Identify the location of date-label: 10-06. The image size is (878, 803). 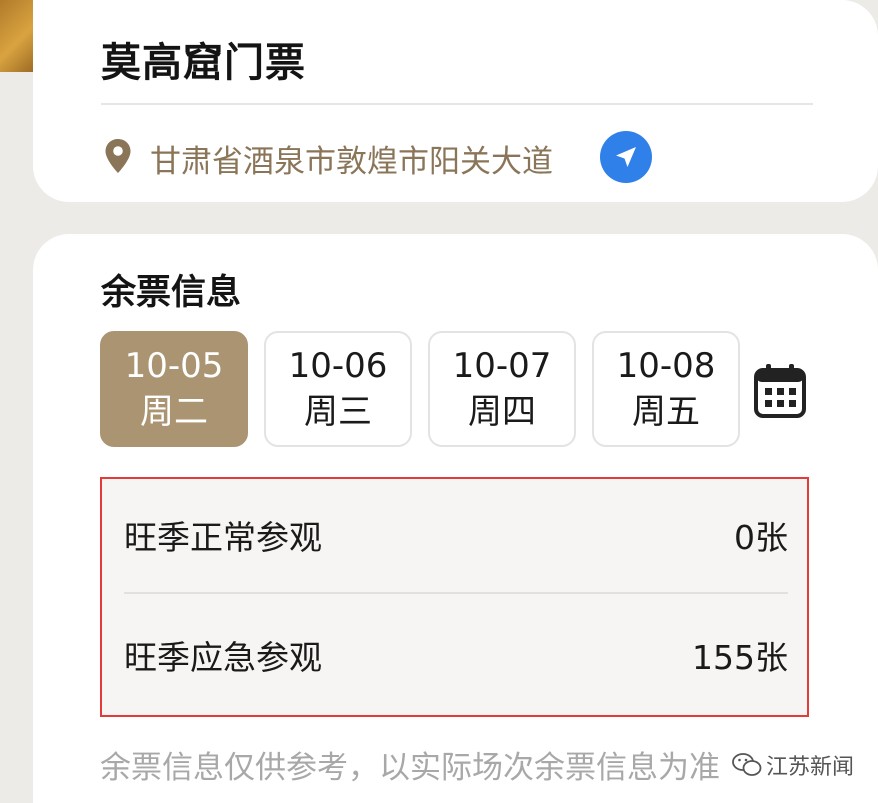
(338, 366).